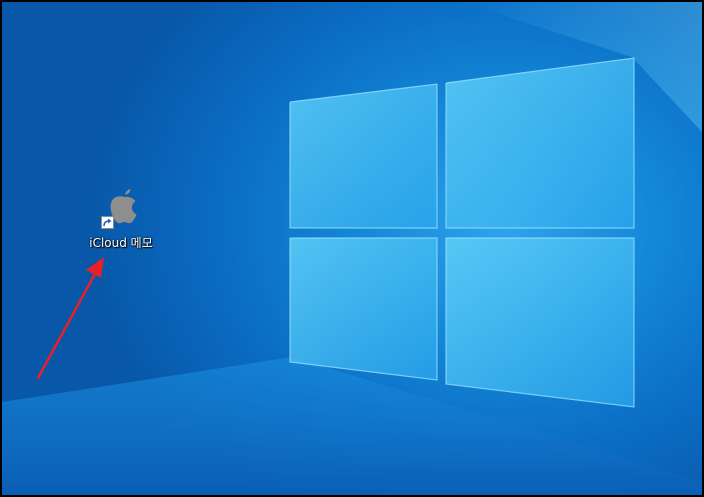 This screenshot has width=704, height=497. Describe the element at coordinates (121, 243) in the screenshot. I see `desktop-icon-label: iCloud 메모` at that location.